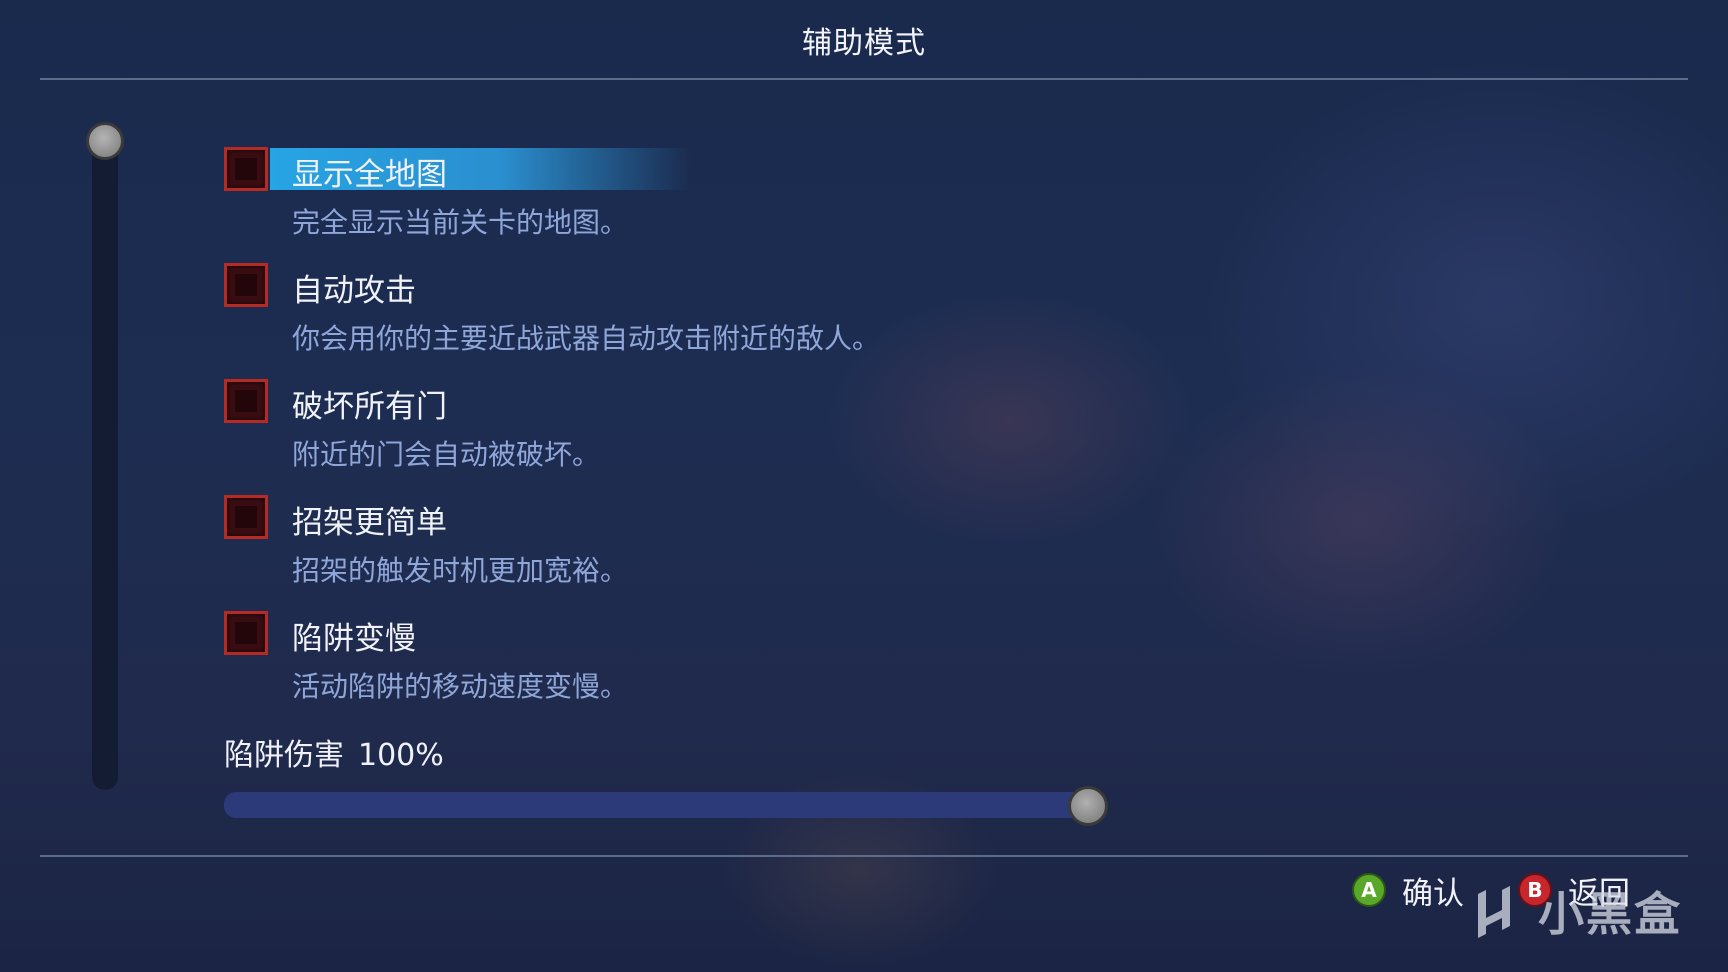 The image size is (1728, 972). What do you see at coordinates (105, 141) in the screenshot?
I see `vertical-scrollbar-thumb` at bounding box center [105, 141].